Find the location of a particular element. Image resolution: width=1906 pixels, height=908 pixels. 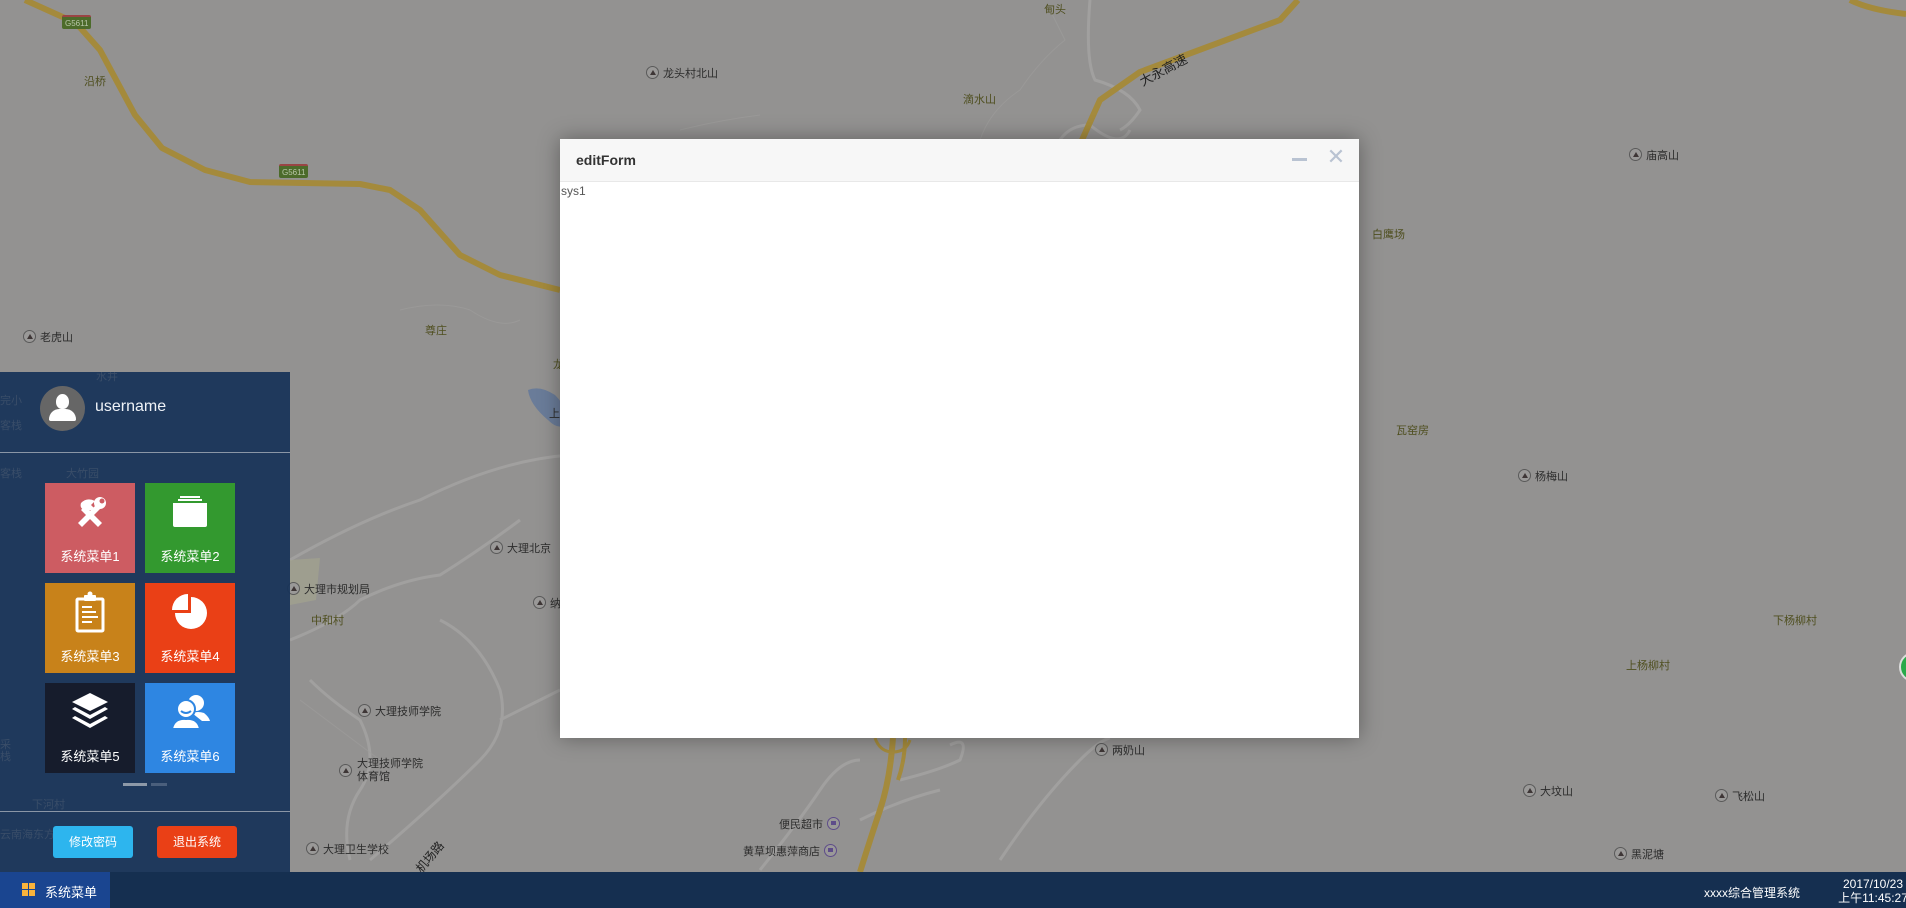

tile-label: 系统菜单3 is located at coordinates (90, 656).